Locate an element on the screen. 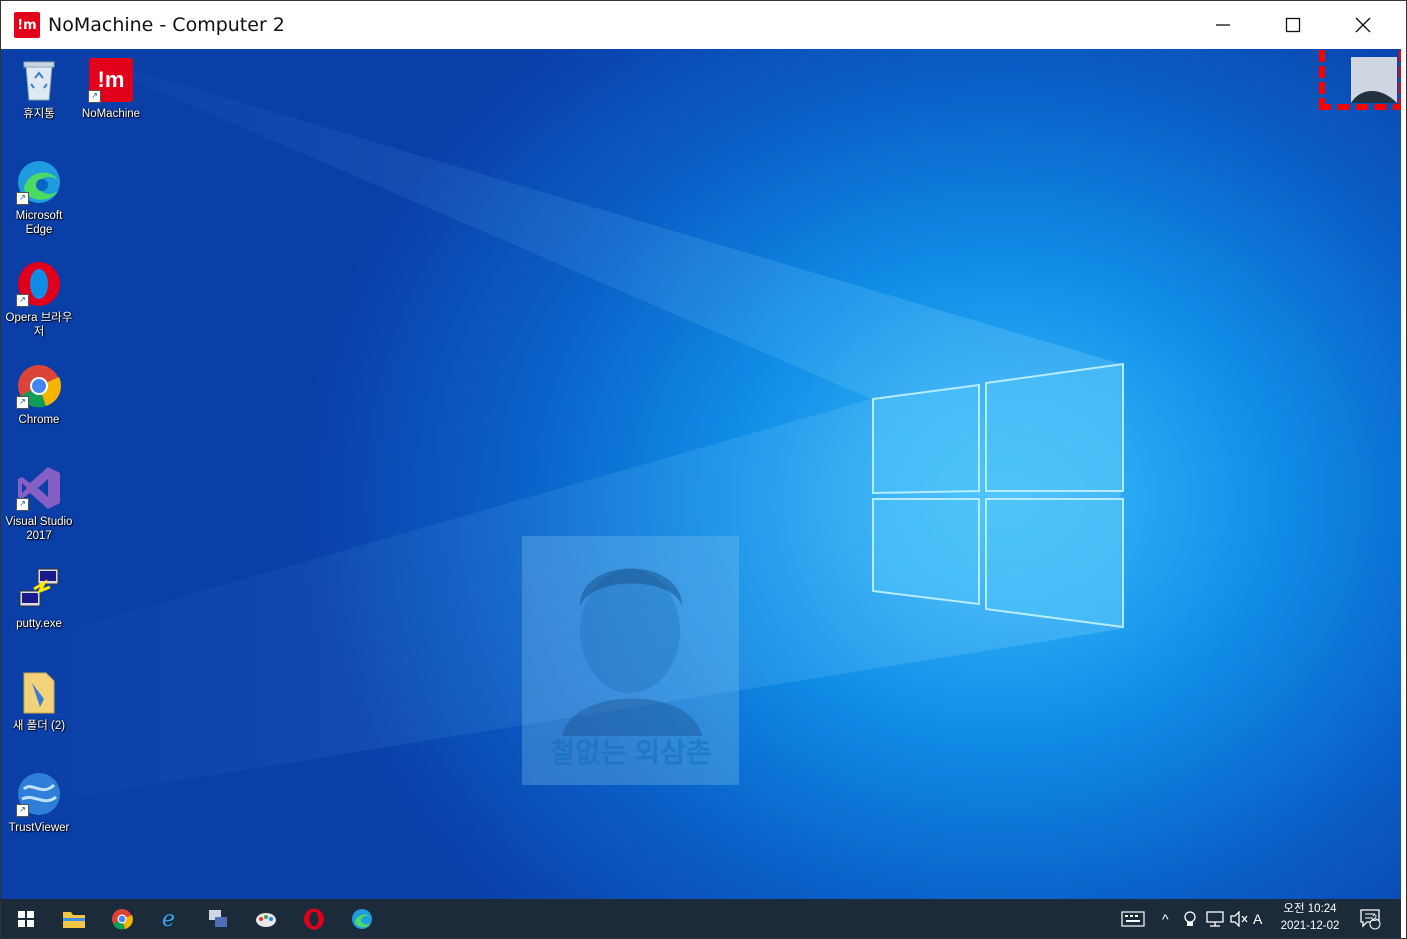 The image size is (1407, 939). window-title: NoMachine - Computer 2 is located at coordinates (166, 25).